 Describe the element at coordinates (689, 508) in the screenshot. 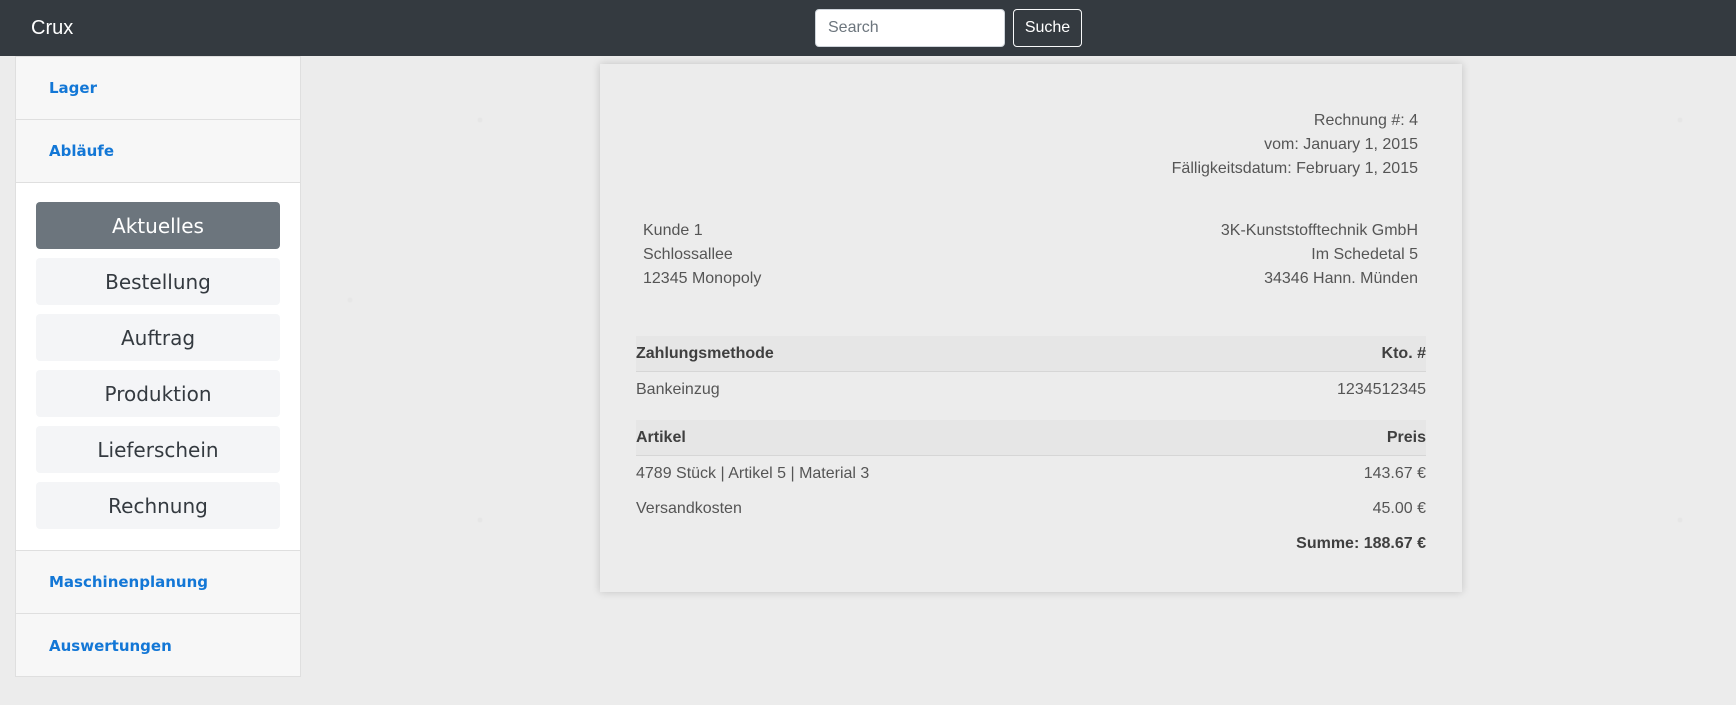

I see `item-name: Versandkosten` at that location.